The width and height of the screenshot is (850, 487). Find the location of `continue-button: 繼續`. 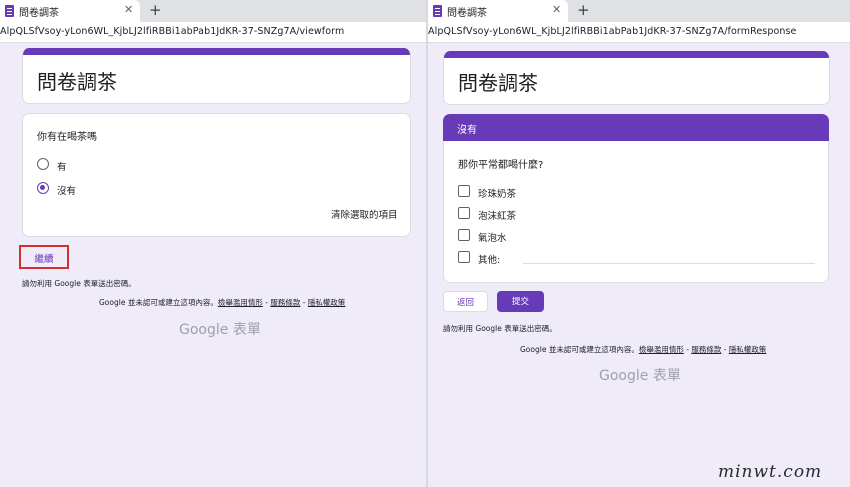

continue-button: 繼續 is located at coordinates (44, 257).